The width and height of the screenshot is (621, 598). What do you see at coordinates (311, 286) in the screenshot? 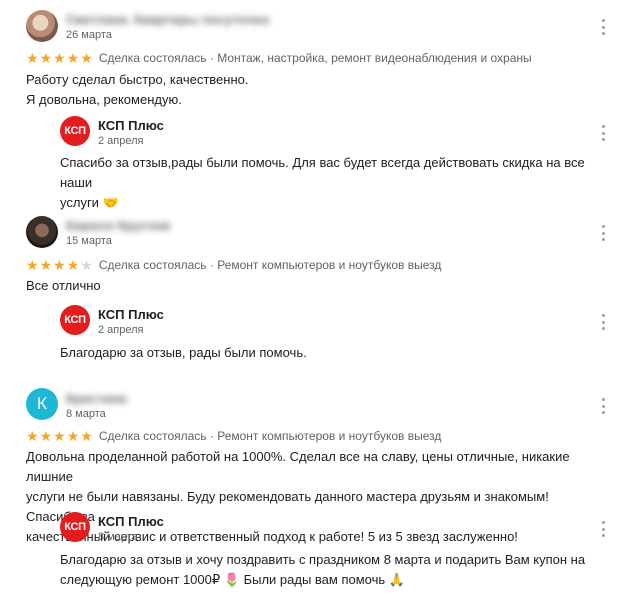
I see `review-text: Все отлично` at bounding box center [311, 286].